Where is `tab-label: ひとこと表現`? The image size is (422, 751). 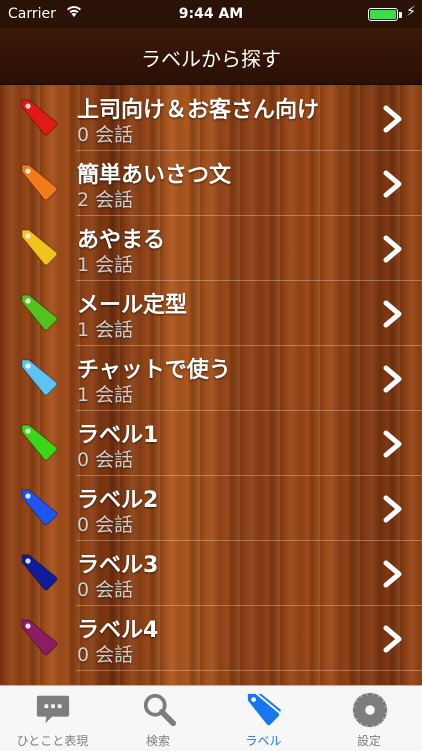 tab-label: ひとこと表現 is located at coordinates (52, 741).